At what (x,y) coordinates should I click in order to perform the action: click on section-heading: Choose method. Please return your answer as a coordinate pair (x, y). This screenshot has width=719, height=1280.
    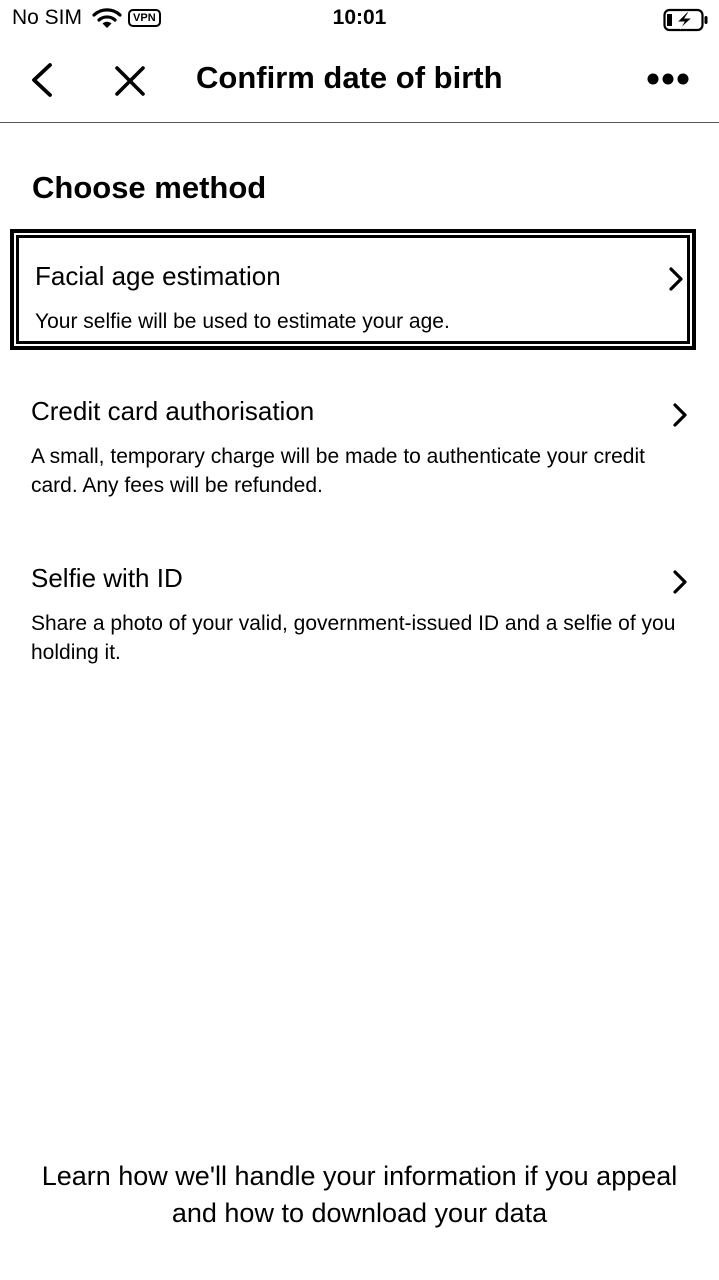
    Looking at the image, I should click on (149, 187).